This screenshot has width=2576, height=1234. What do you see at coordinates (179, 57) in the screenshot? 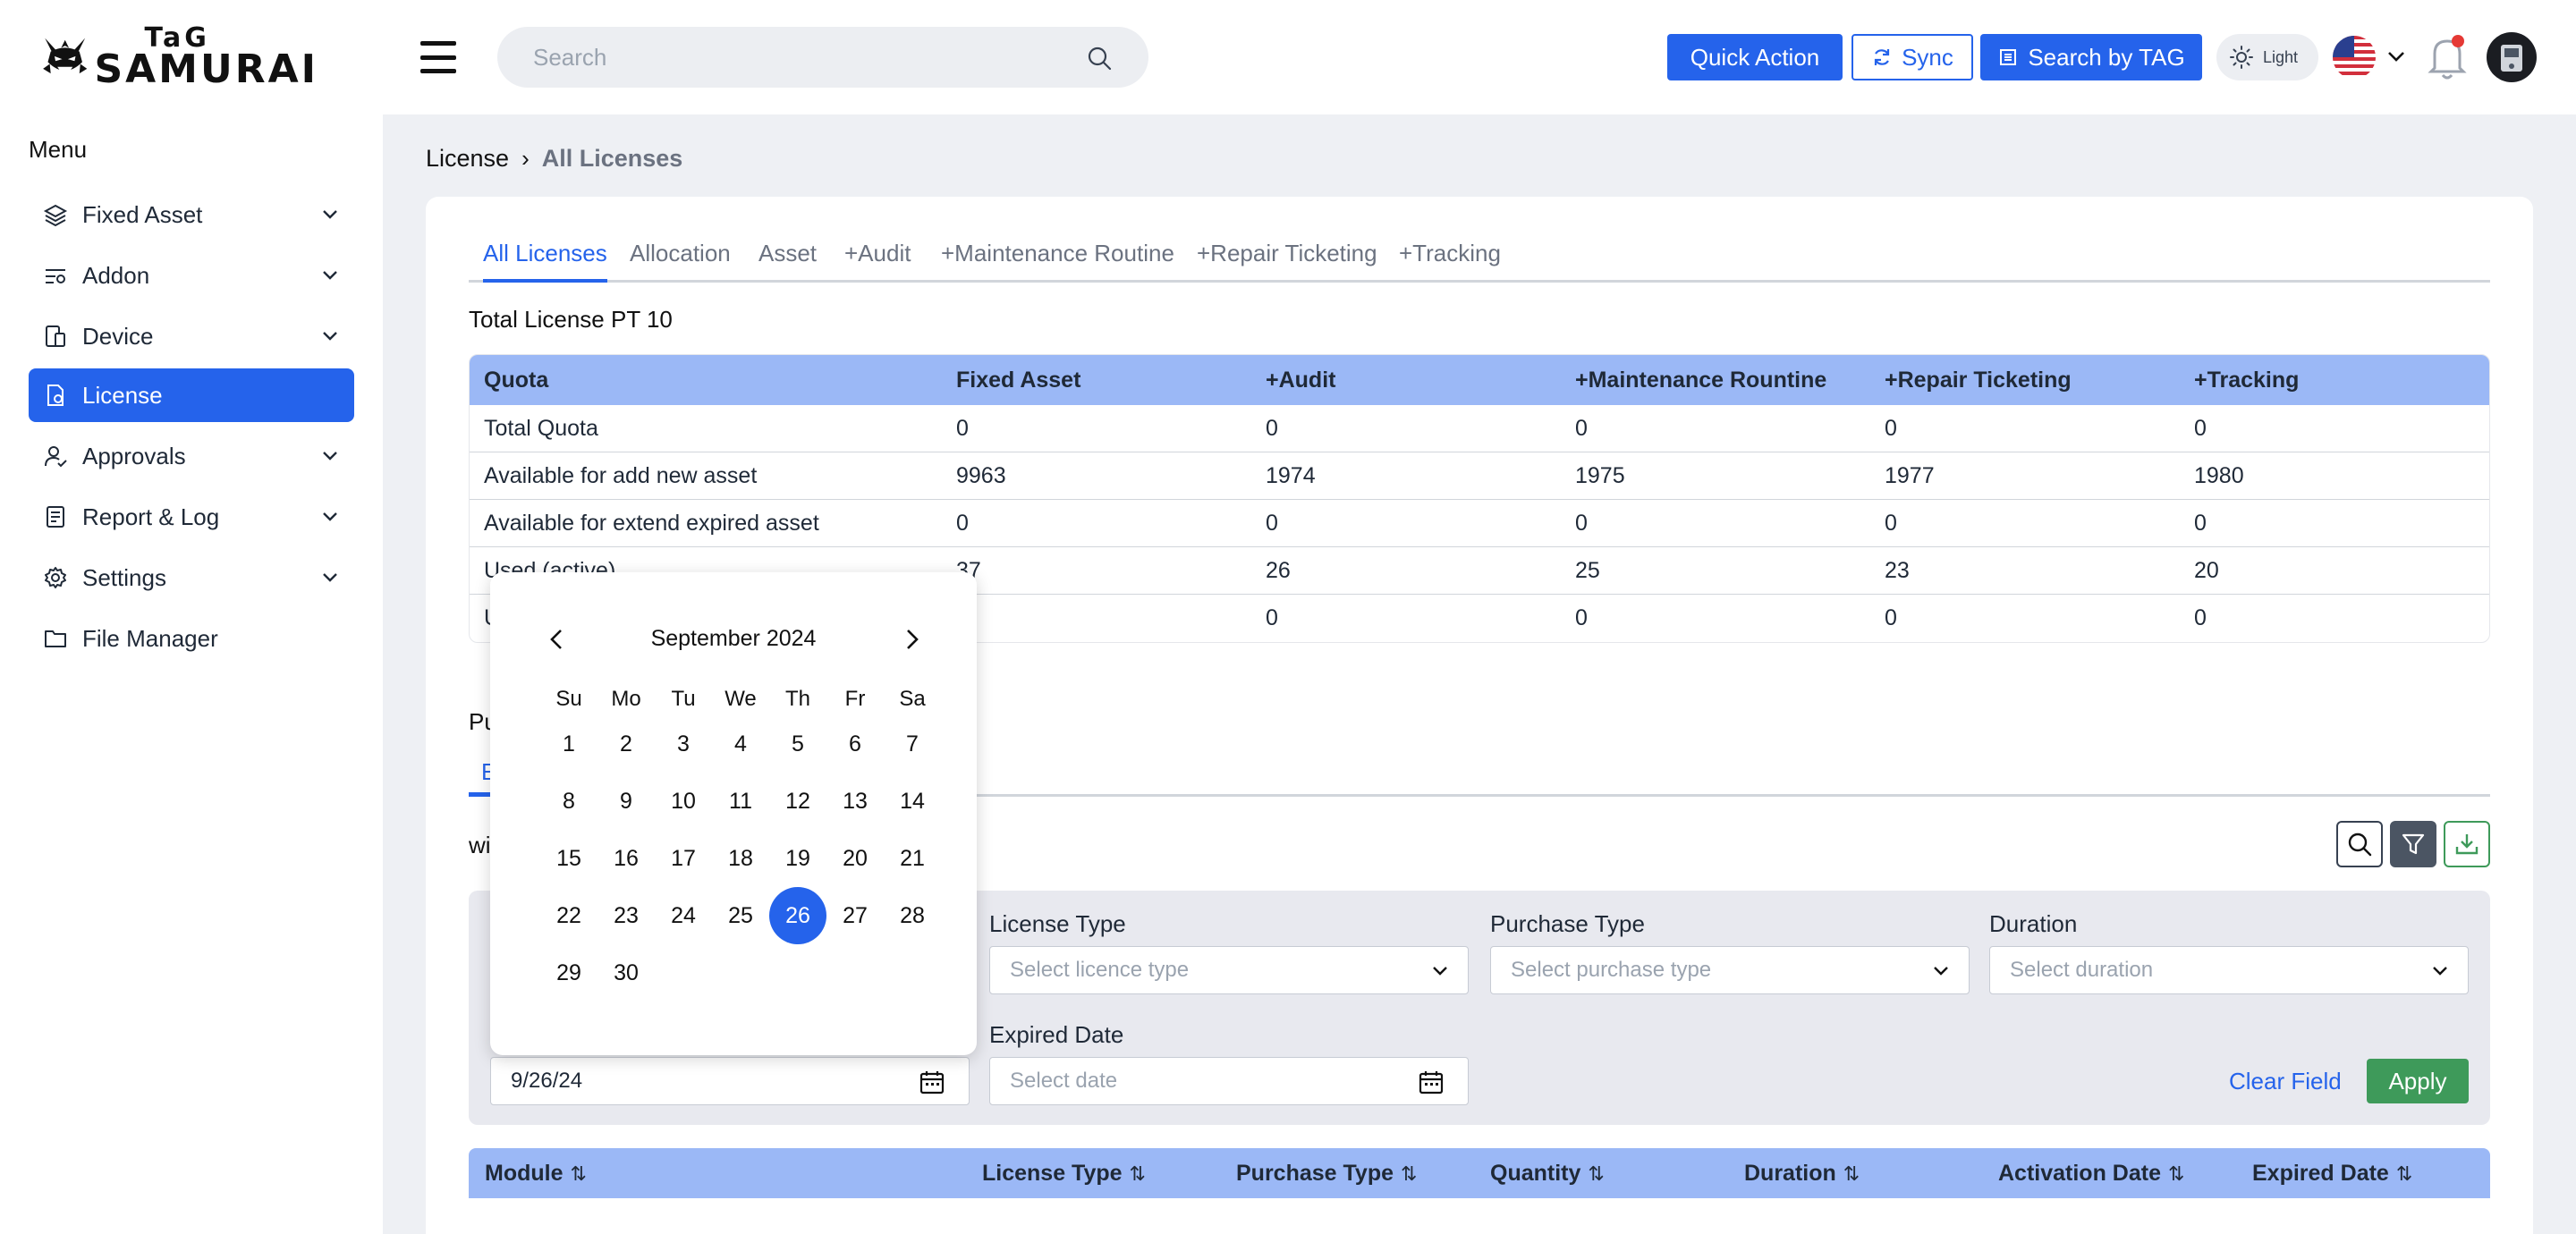
I see `logo: TaG SAMURAI` at bounding box center [179, 57].